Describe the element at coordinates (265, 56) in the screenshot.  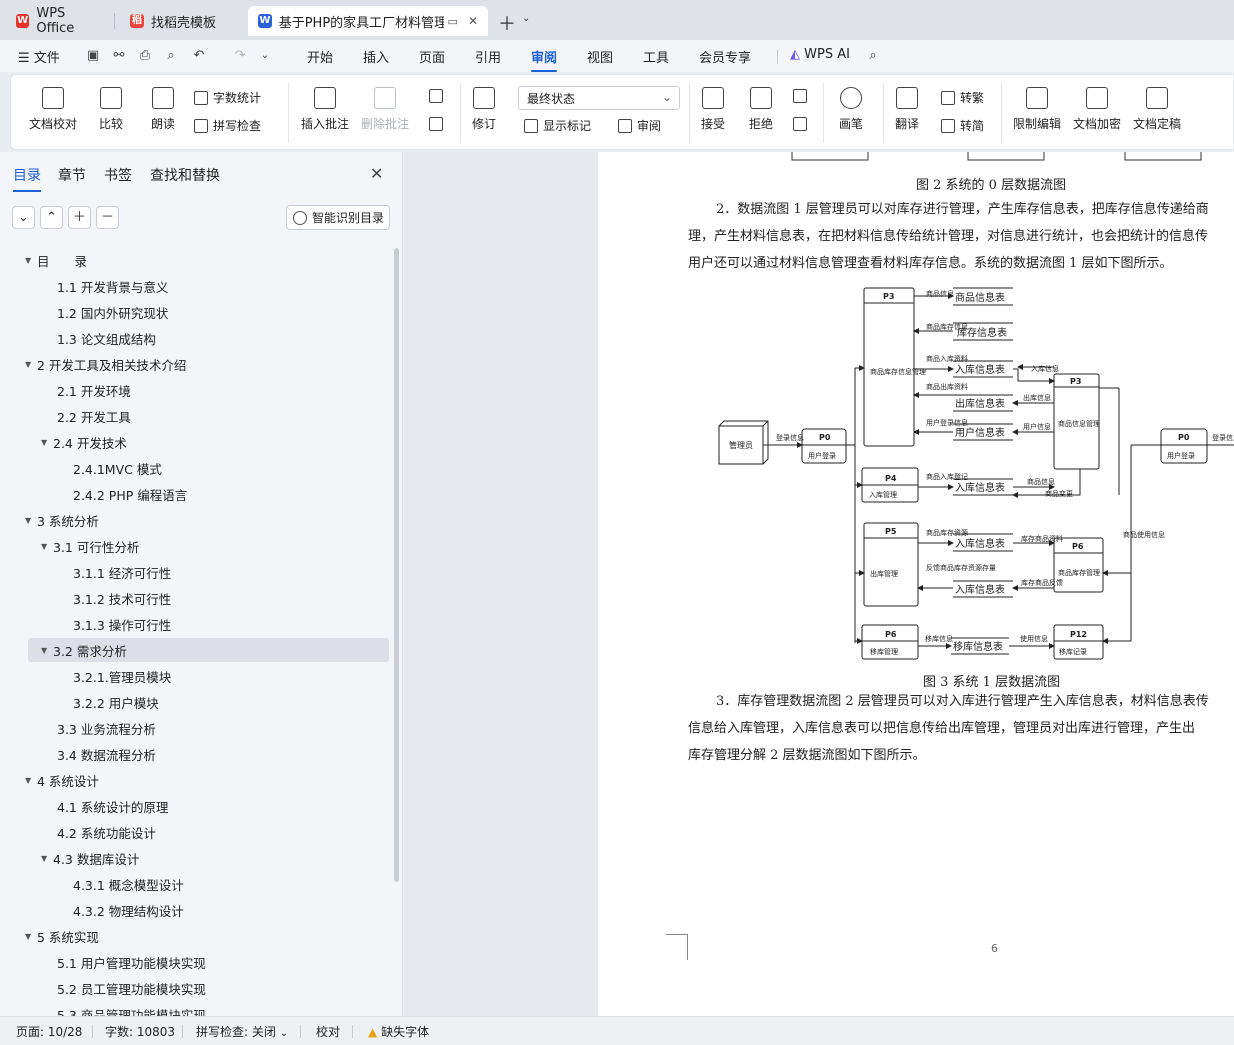
I see `quick-access-chevron-icon: ⌄` at that location.